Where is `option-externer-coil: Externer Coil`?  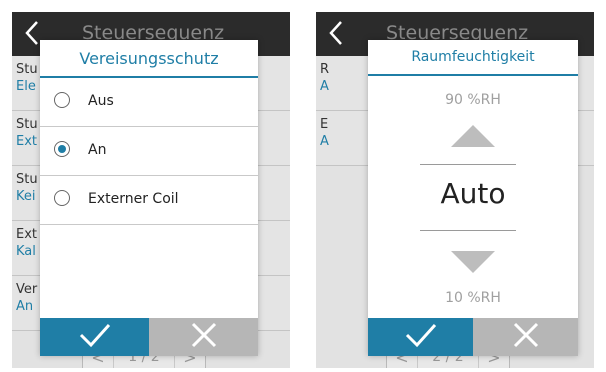
option-externer-coil: Externer Coil is located at coordinates (149, 200).